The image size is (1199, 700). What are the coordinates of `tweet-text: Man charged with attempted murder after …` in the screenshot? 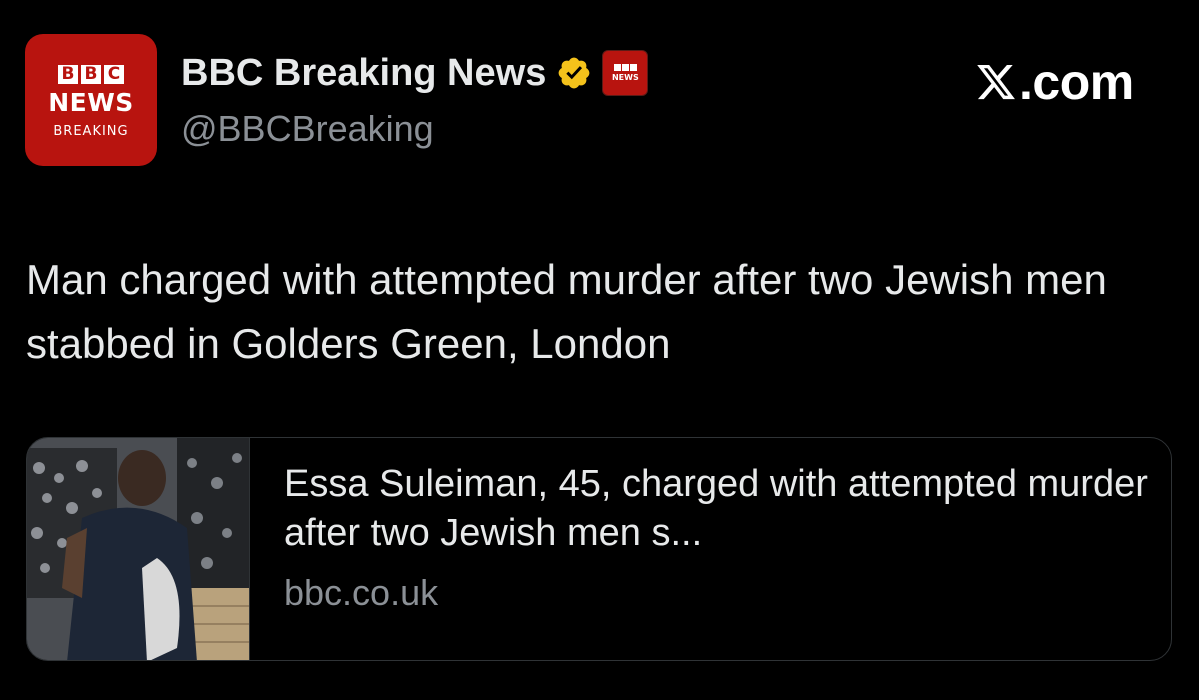 It's located at (566, 311).